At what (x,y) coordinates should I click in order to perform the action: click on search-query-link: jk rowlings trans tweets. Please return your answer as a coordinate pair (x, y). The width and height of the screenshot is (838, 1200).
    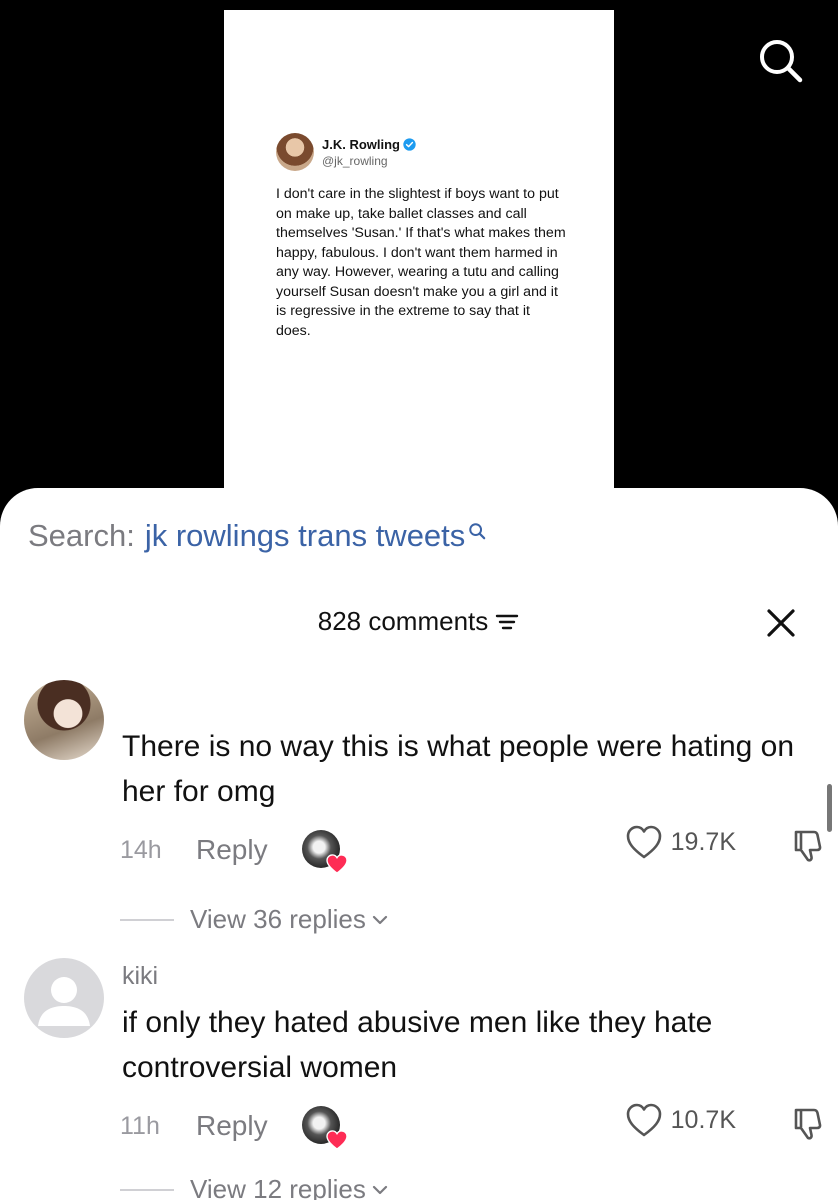
    Looking at the image, I should click on (305, 536).